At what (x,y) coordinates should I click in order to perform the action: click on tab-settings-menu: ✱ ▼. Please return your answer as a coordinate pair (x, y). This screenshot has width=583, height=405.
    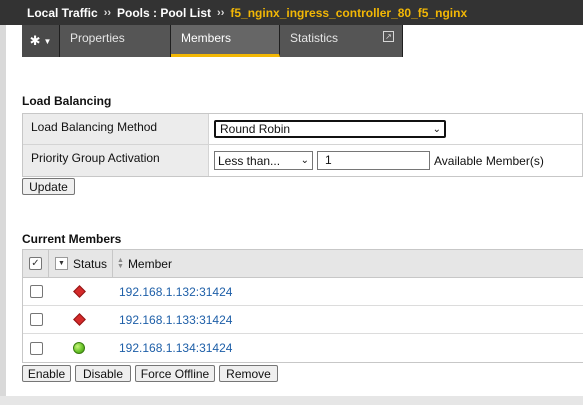
    Looking at the image, I should click on (41, 41).